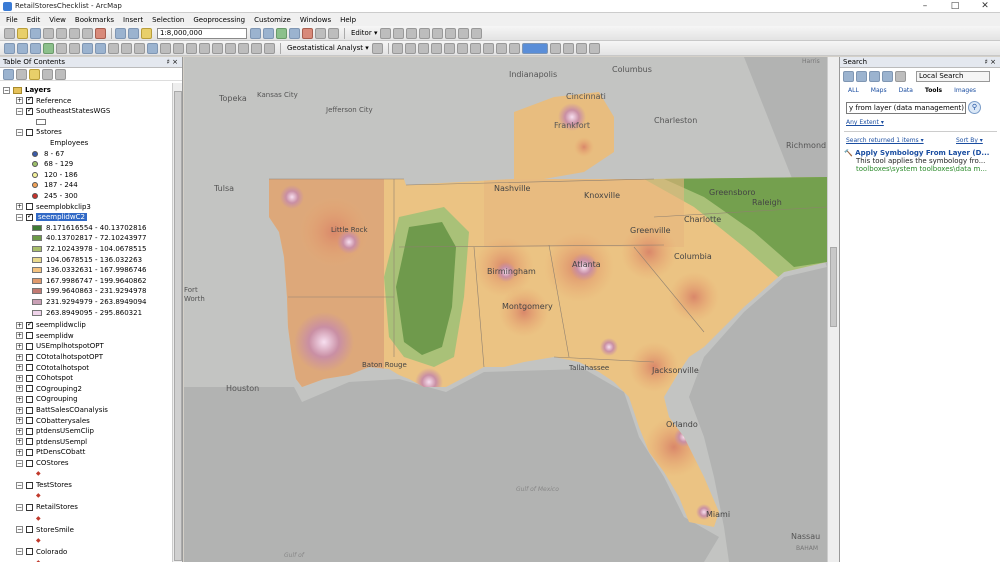 The image size is (1000, 562). I want to click on sort-by-link: Sort By ▾, so click(969, 140).